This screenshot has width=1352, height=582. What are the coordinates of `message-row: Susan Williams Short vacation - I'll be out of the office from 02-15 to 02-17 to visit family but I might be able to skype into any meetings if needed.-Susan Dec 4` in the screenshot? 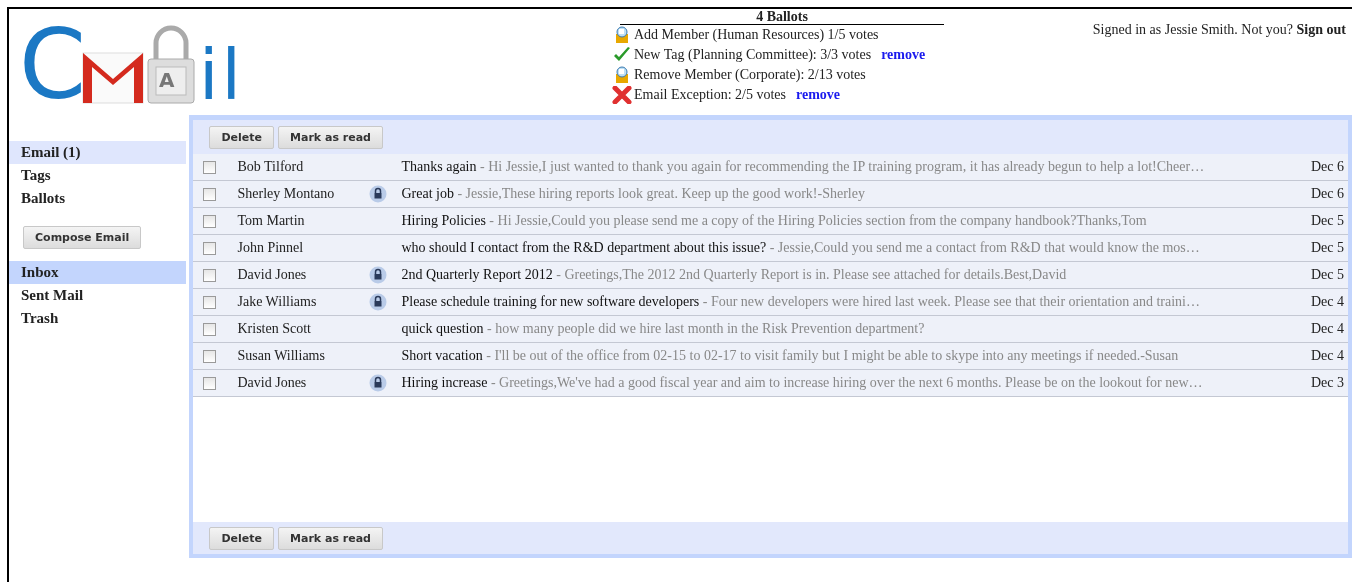 It's located at (770, 356).